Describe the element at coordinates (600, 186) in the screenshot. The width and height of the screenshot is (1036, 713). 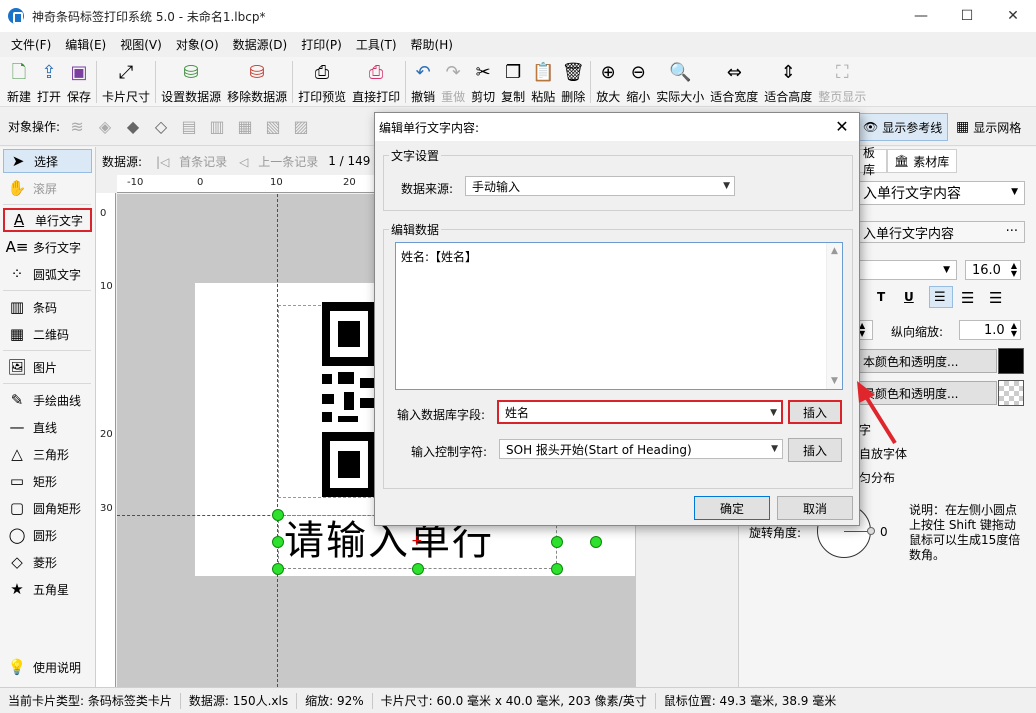
I see `datasource-select: 手动输入 ▼` at that location.